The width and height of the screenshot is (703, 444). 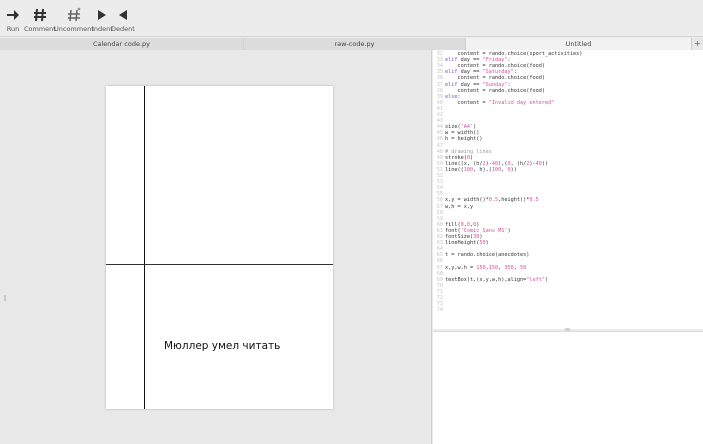 What do you see at coordinates (485, 268) in the screenshot?
I see `code-text: x,y,w,h = 150,150, 350, 50` at bounding box center [485, 268].